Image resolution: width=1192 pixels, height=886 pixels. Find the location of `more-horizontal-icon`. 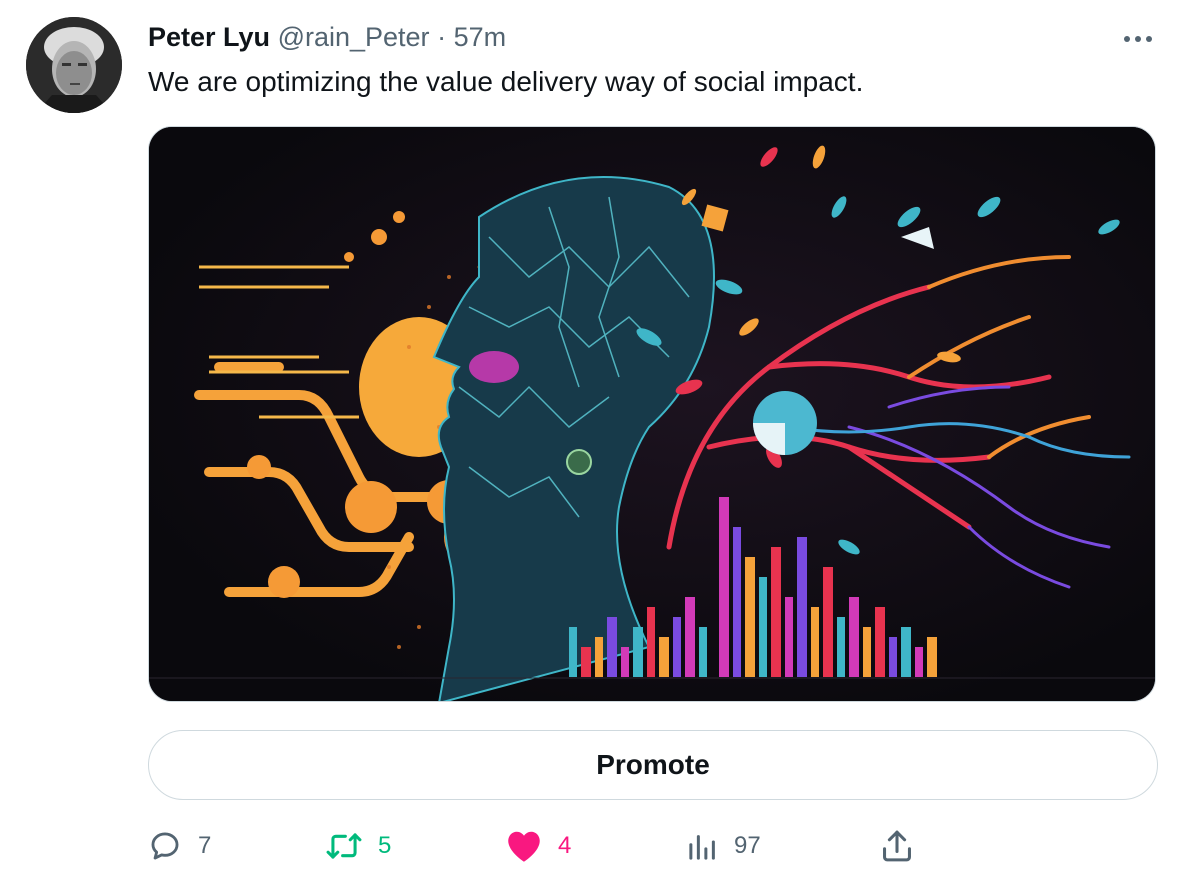

more-horizontal-icon is located at coordinates (1138, 39).